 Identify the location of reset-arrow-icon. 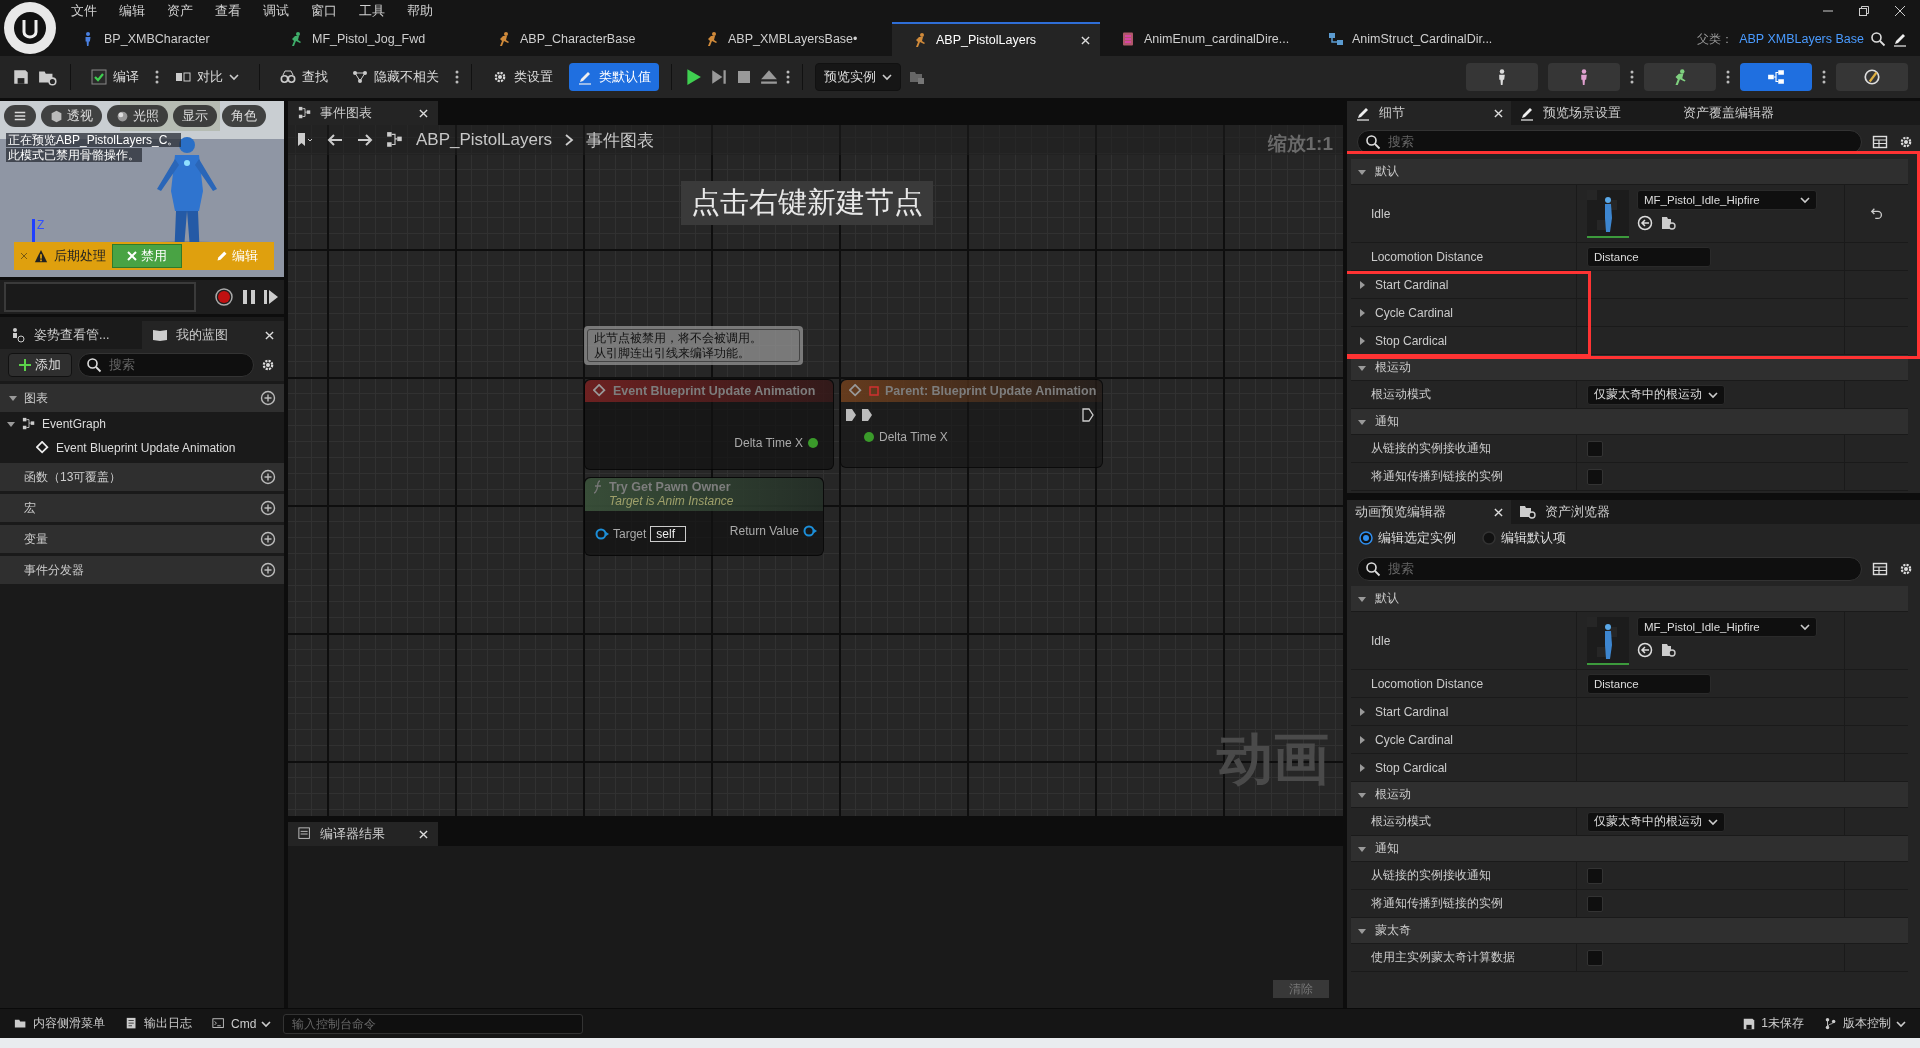
(1876, 214).